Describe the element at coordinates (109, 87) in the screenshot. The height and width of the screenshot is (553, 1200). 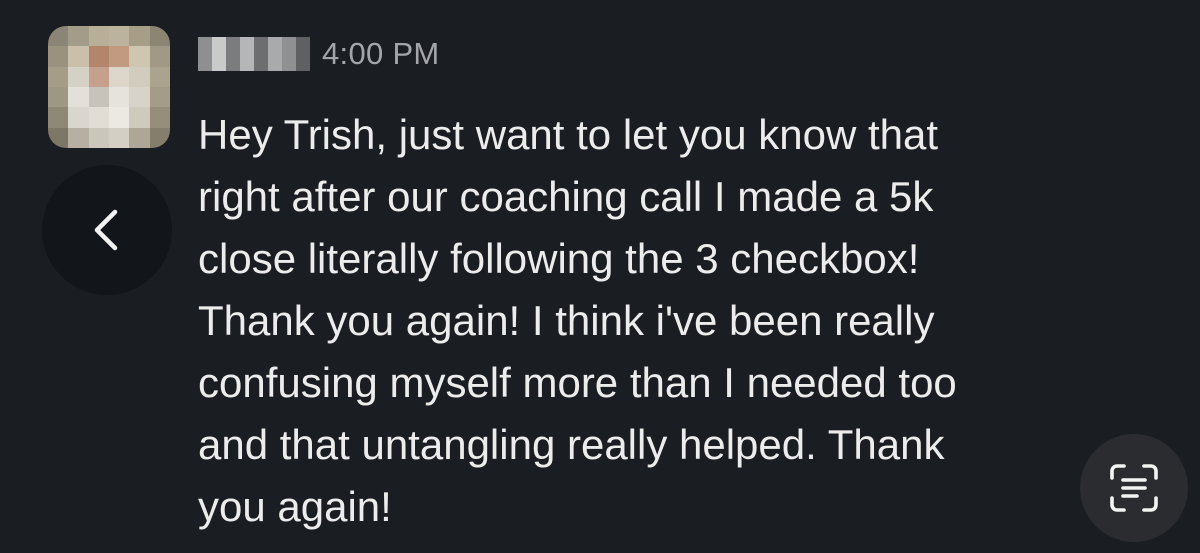
I see `avatar` at that location.